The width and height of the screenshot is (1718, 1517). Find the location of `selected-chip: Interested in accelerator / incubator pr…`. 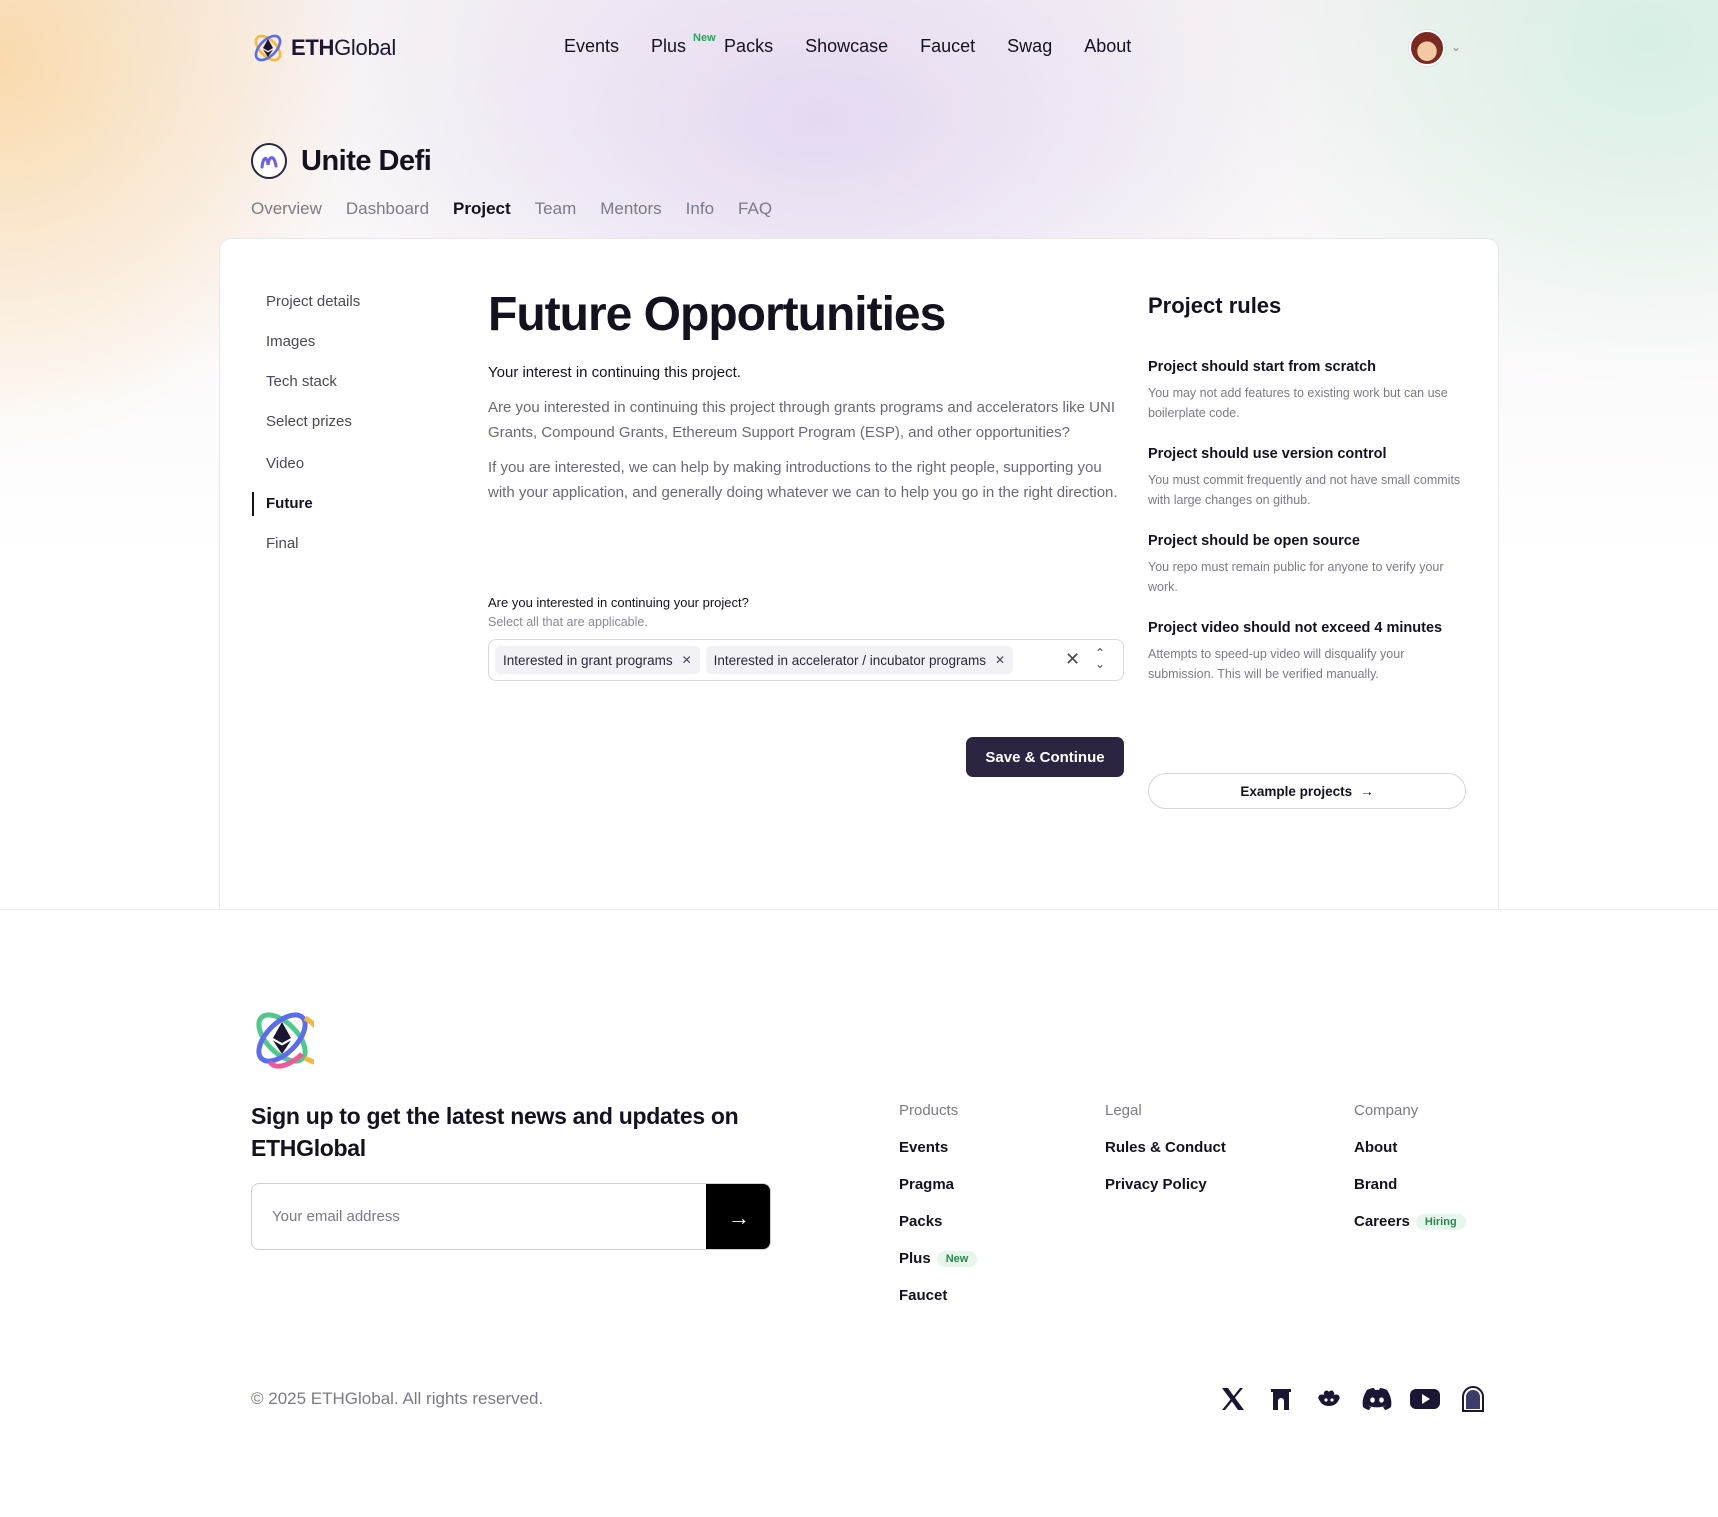

selected-chip: Interested in accelerator / incubator pr… is located at coordinates (859, 660).